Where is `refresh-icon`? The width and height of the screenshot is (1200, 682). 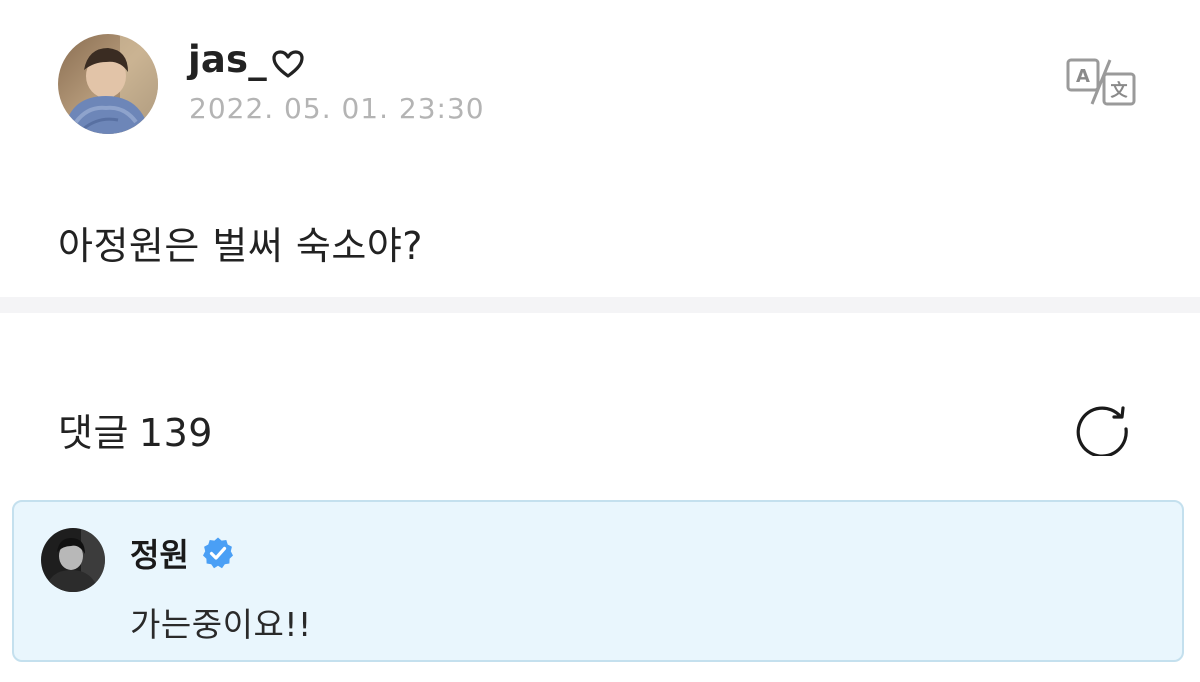
refresh-icon is located at coordinates (1103, 433).